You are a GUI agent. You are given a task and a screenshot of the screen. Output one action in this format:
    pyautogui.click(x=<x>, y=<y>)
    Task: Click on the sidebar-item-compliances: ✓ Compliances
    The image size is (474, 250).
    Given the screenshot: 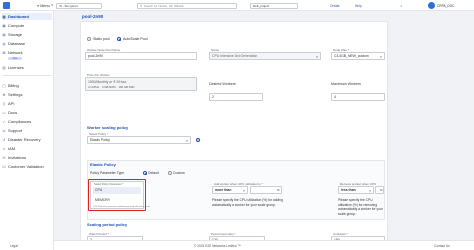 What is the action you would take?
    pyautogui.click(x=27, y=121)
    